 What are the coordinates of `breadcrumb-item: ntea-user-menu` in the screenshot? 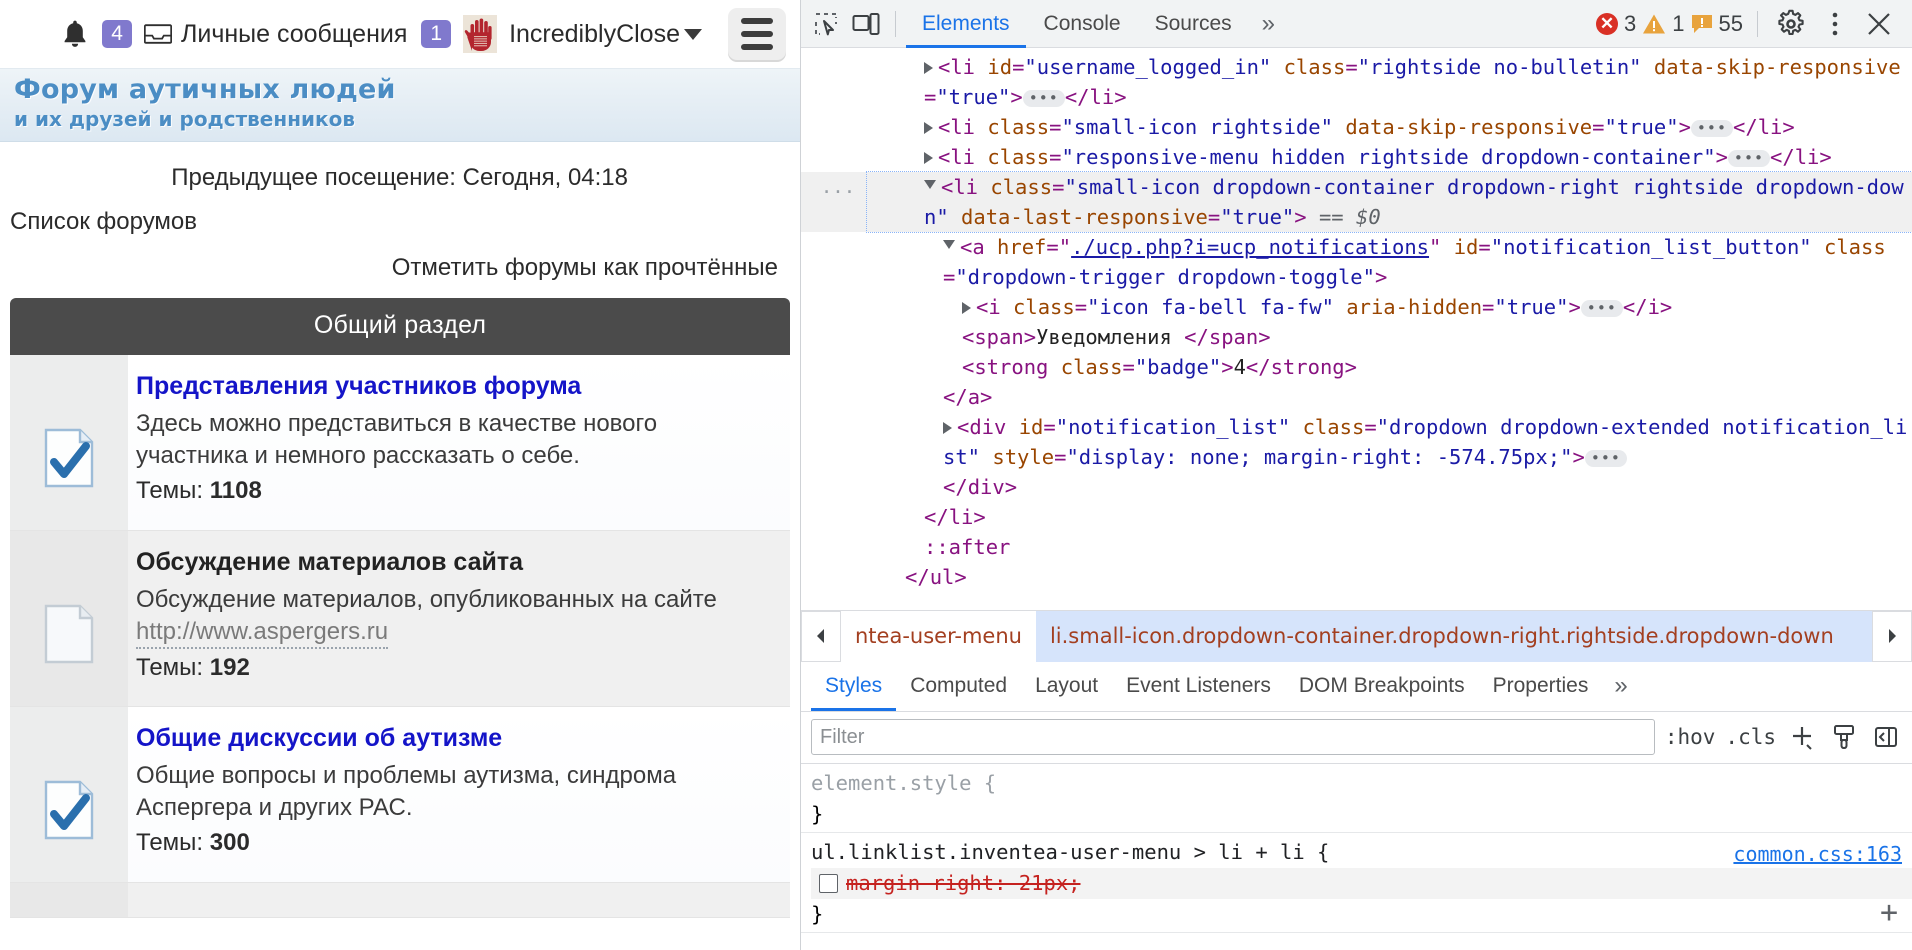 It's located at (938, 636).